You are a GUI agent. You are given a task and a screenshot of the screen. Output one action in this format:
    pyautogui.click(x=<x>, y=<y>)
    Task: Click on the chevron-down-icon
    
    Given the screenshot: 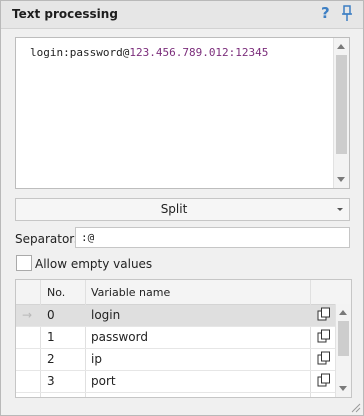 What is the action you would take?
    pyautogui.click(x=340, y=209)
    